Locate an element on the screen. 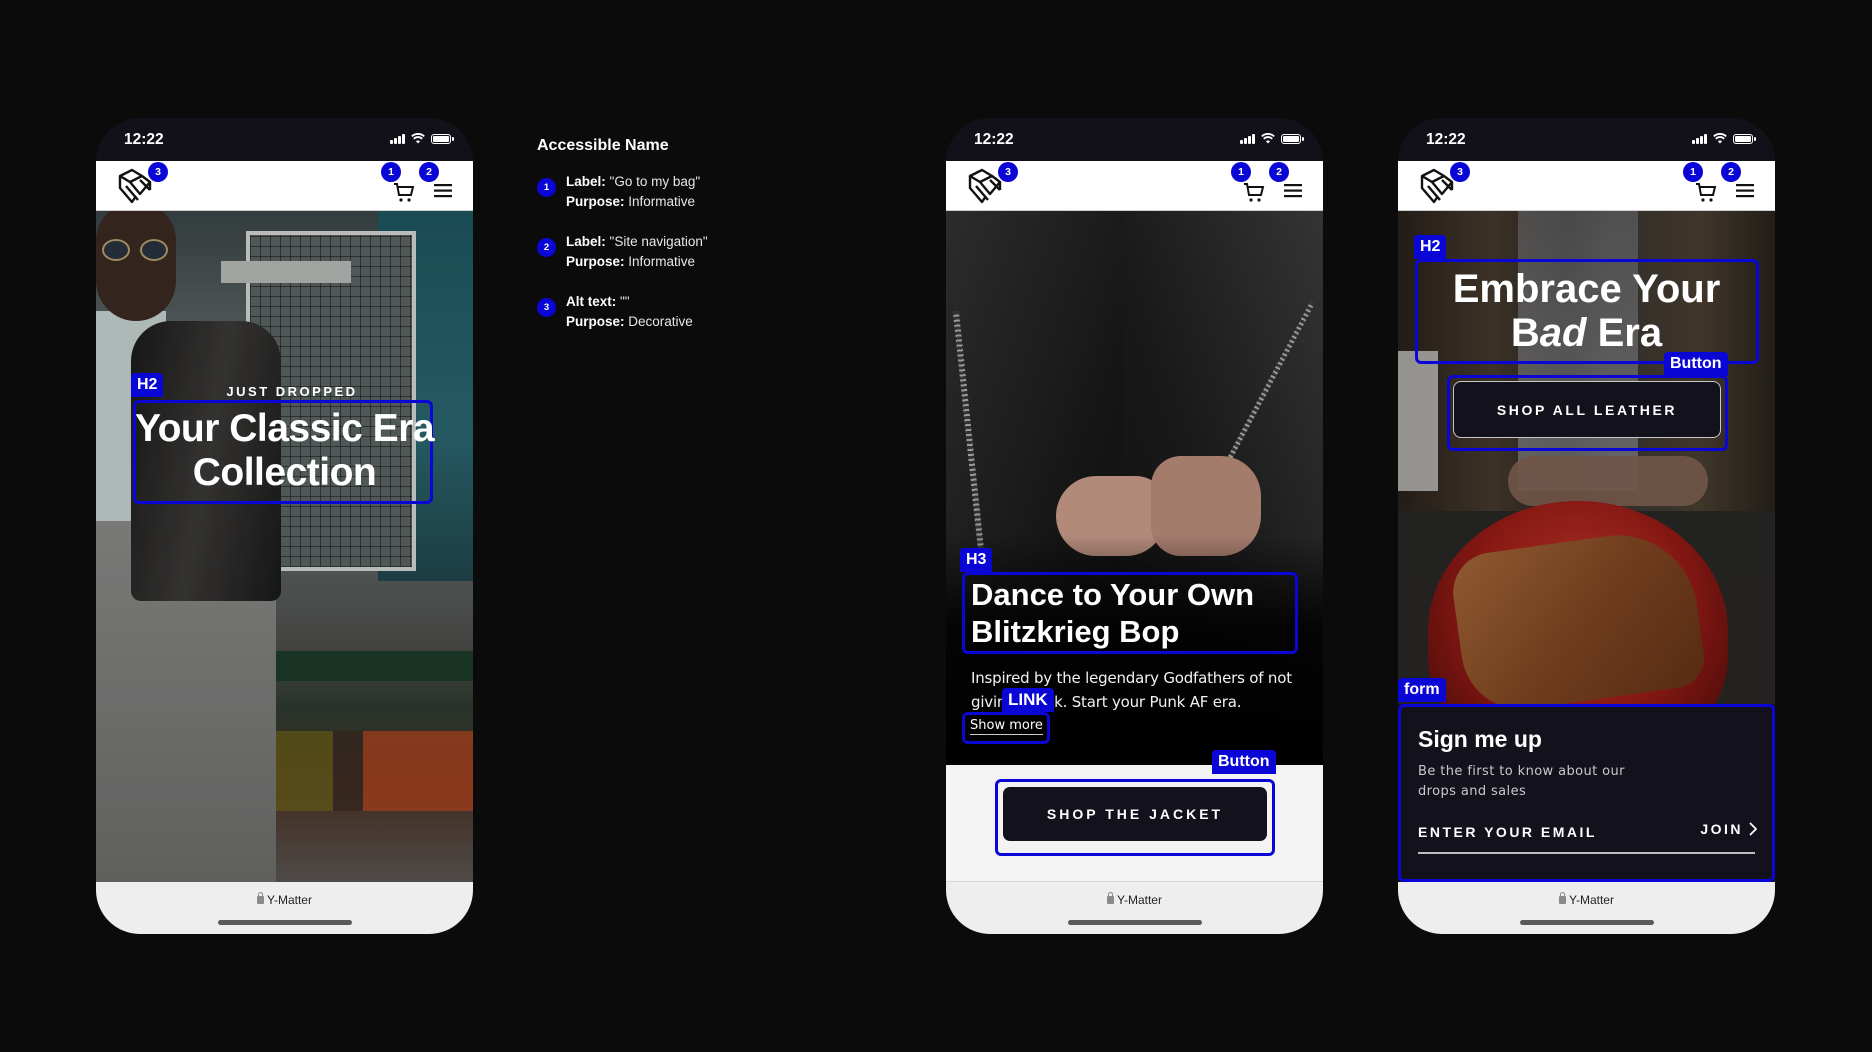  shop-all-leather-button: SHOP ALL LEATHER is located at coordinates (1587, 409).